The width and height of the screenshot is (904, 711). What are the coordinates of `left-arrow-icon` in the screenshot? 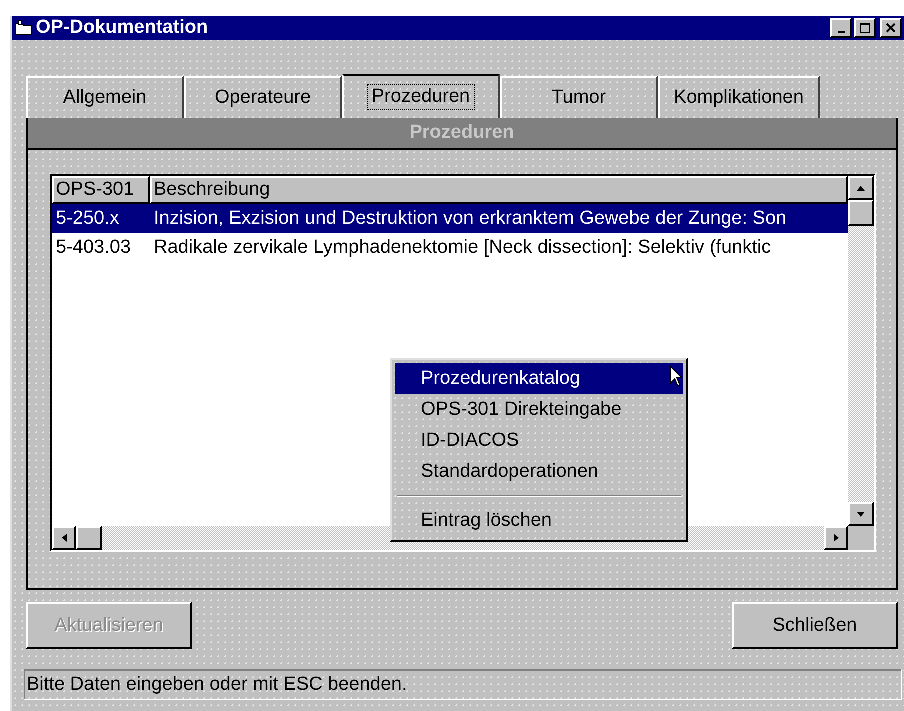 It's located at (64, 538).